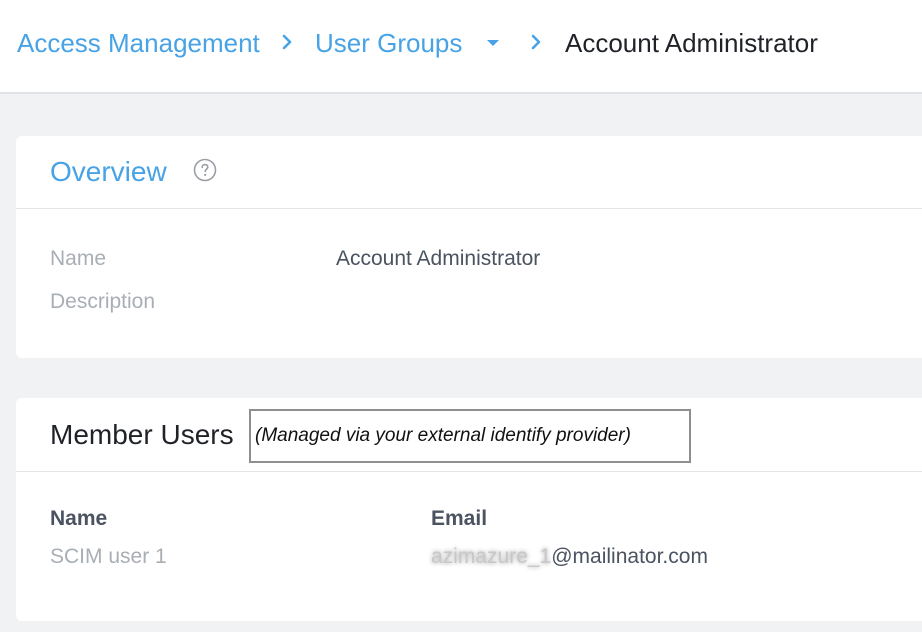 The image size is (922, 632). Describe the element at coordinates (205, 170) in the screenshot. I see `help-circle-icon` at that location.